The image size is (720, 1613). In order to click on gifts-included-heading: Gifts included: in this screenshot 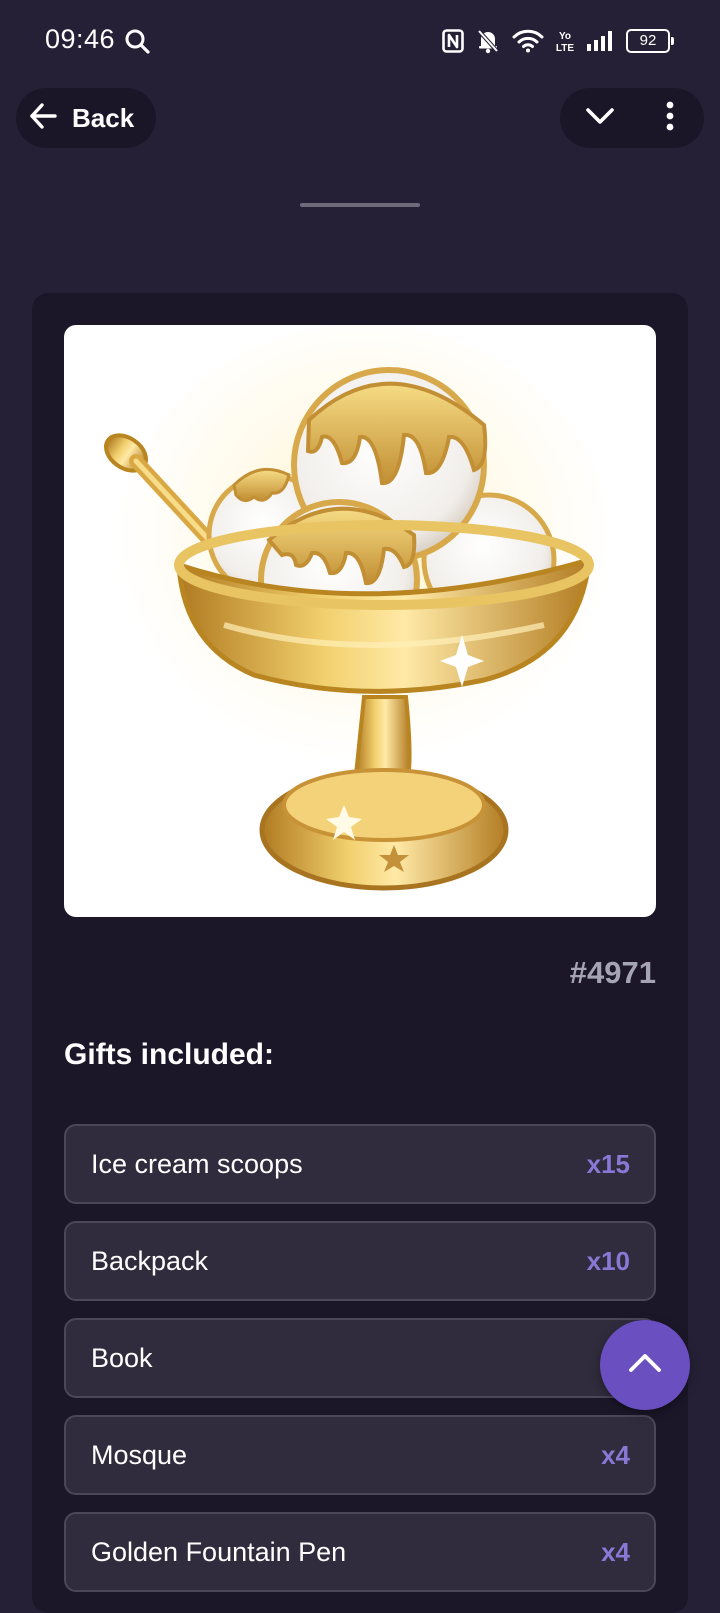, I will do `click(169, 1054)`.